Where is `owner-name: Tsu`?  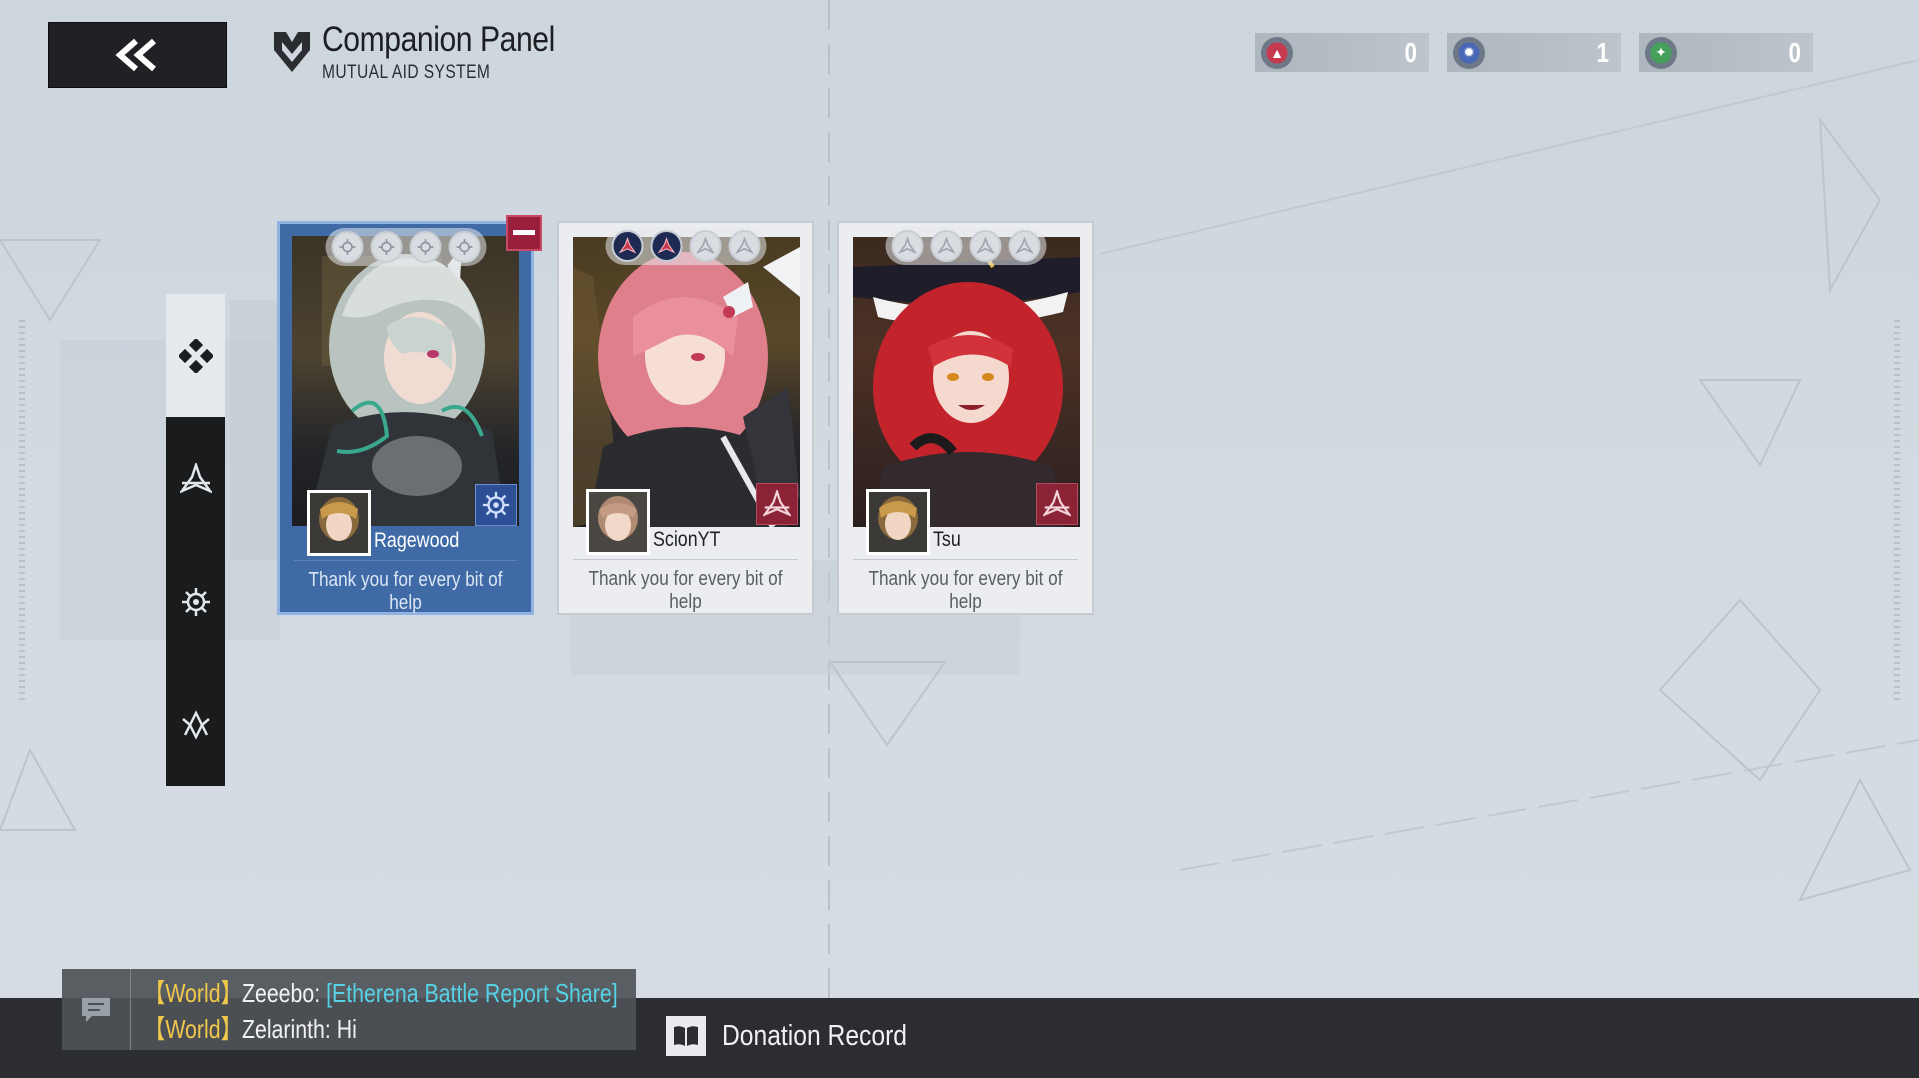
owner-name: Tsu is located at coordinates (947, 539).